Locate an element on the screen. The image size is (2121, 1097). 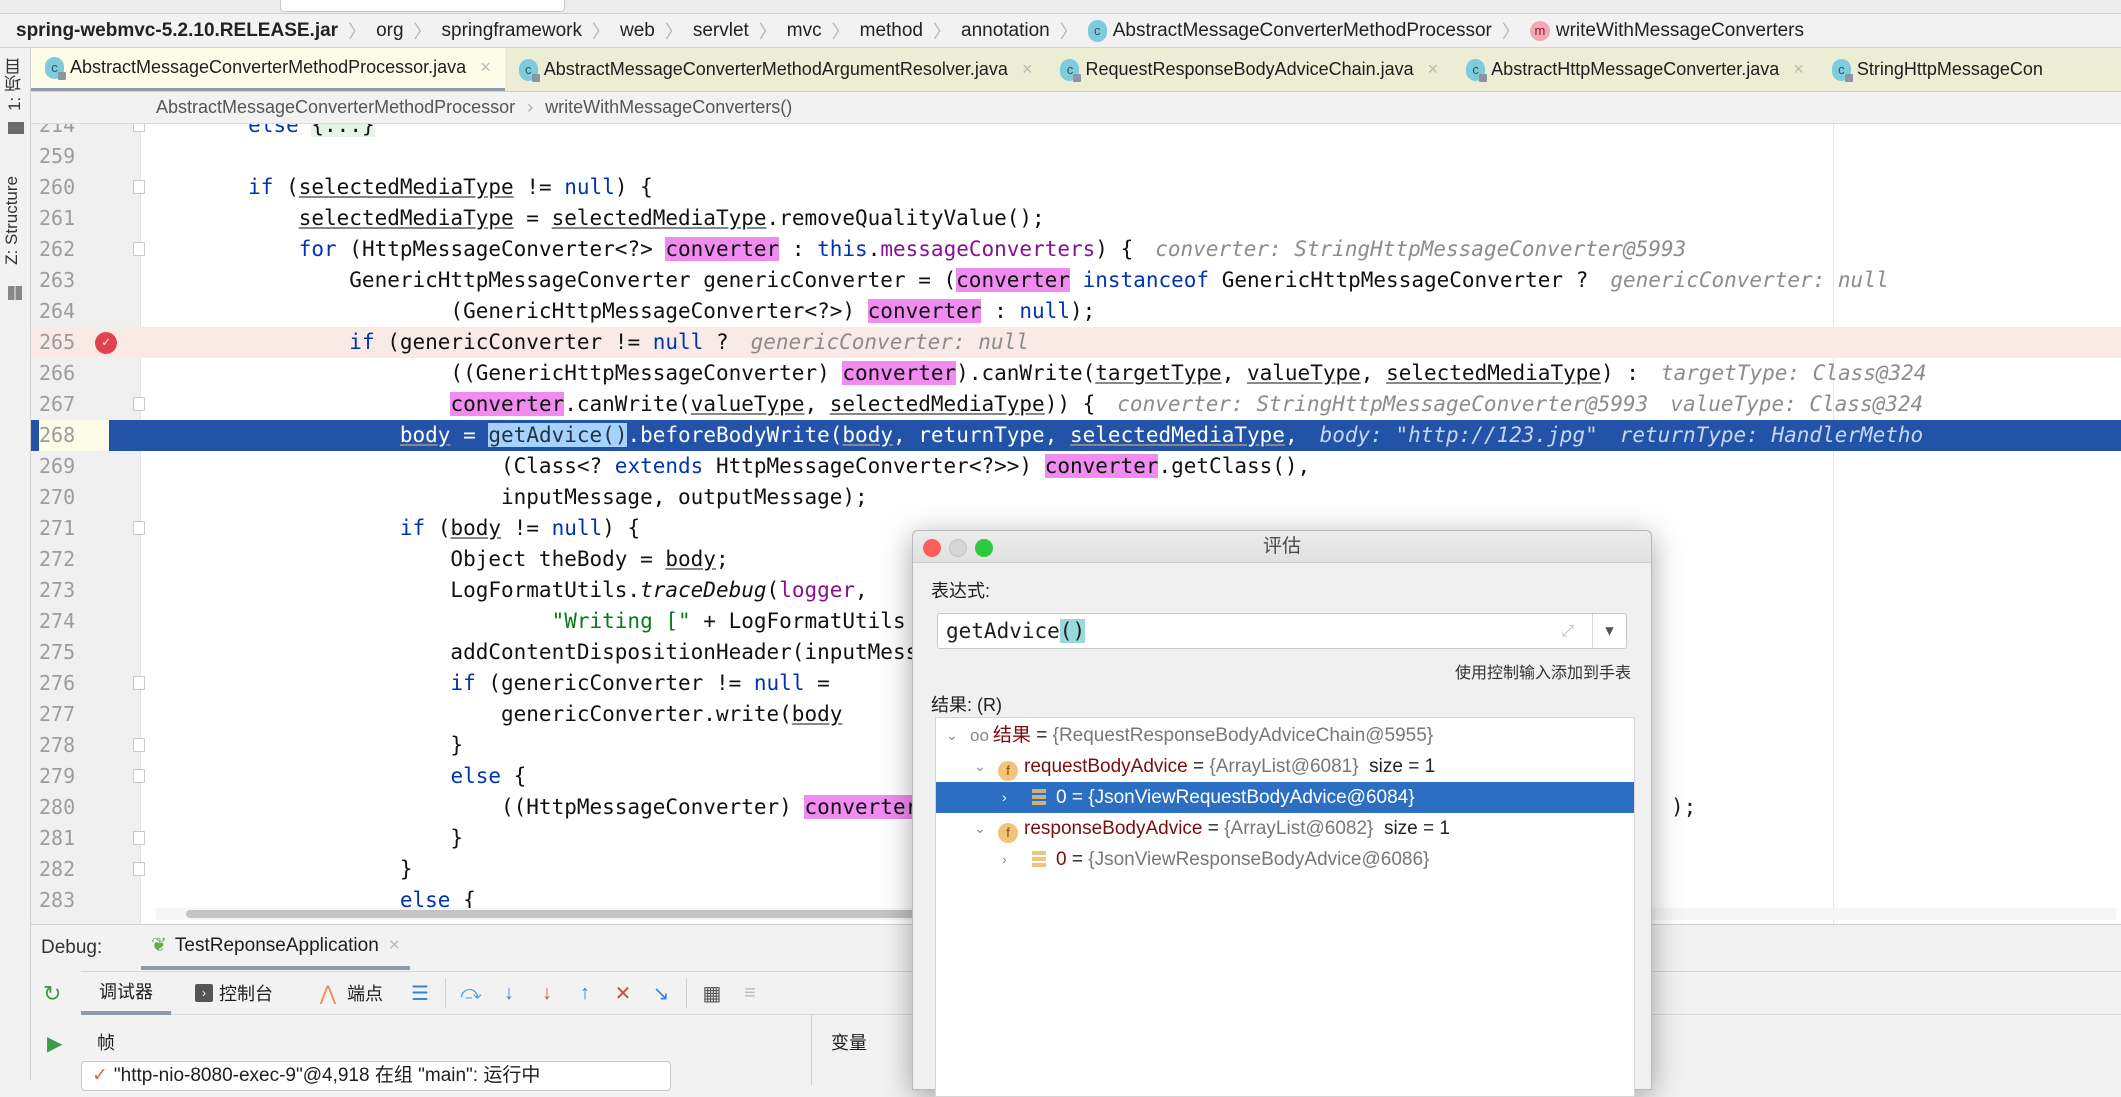
tab-label: StringHttpMessageCon is located at coordinates (1949, 69).